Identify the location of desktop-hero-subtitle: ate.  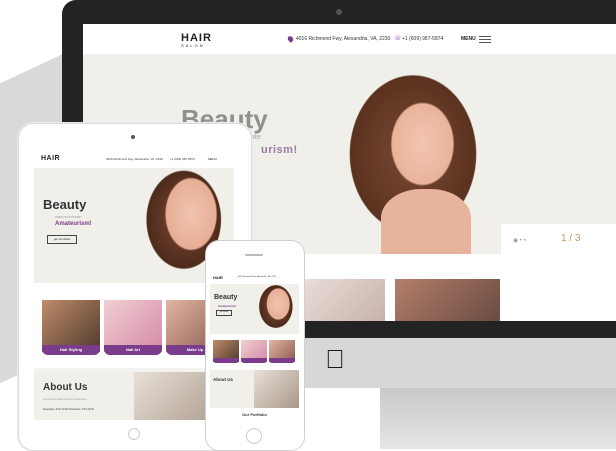
(256, 137).